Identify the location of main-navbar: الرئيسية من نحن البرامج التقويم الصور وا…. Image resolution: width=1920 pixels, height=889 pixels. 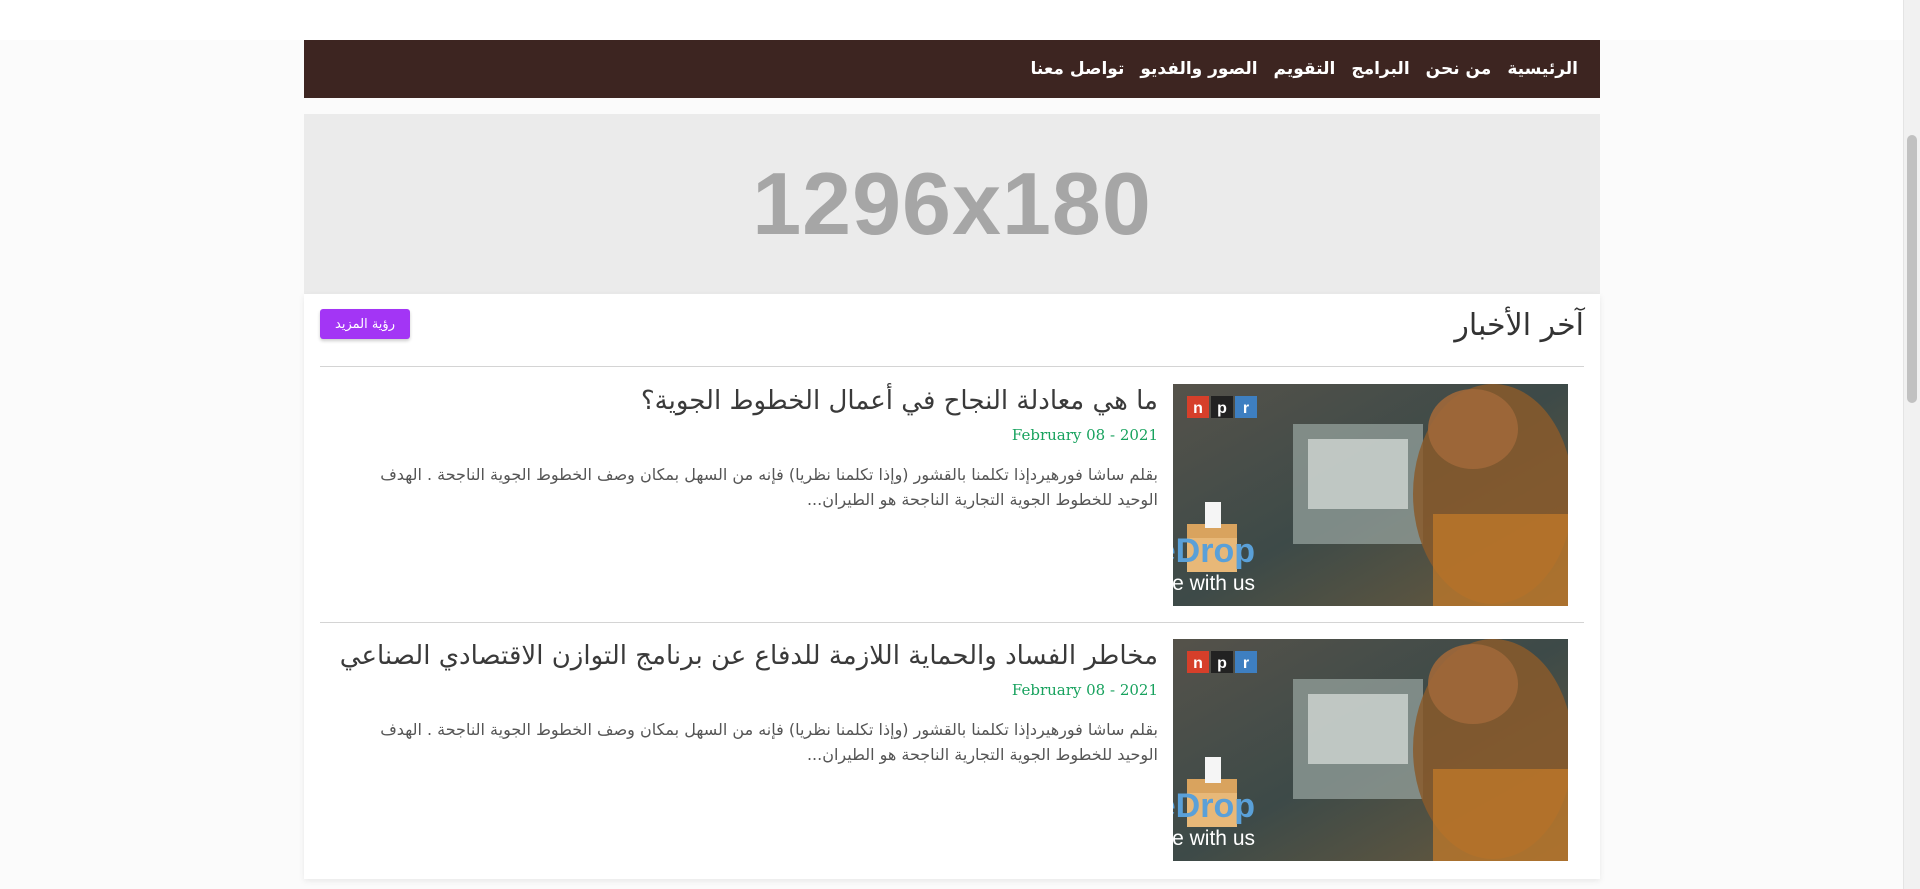
(952, 69).